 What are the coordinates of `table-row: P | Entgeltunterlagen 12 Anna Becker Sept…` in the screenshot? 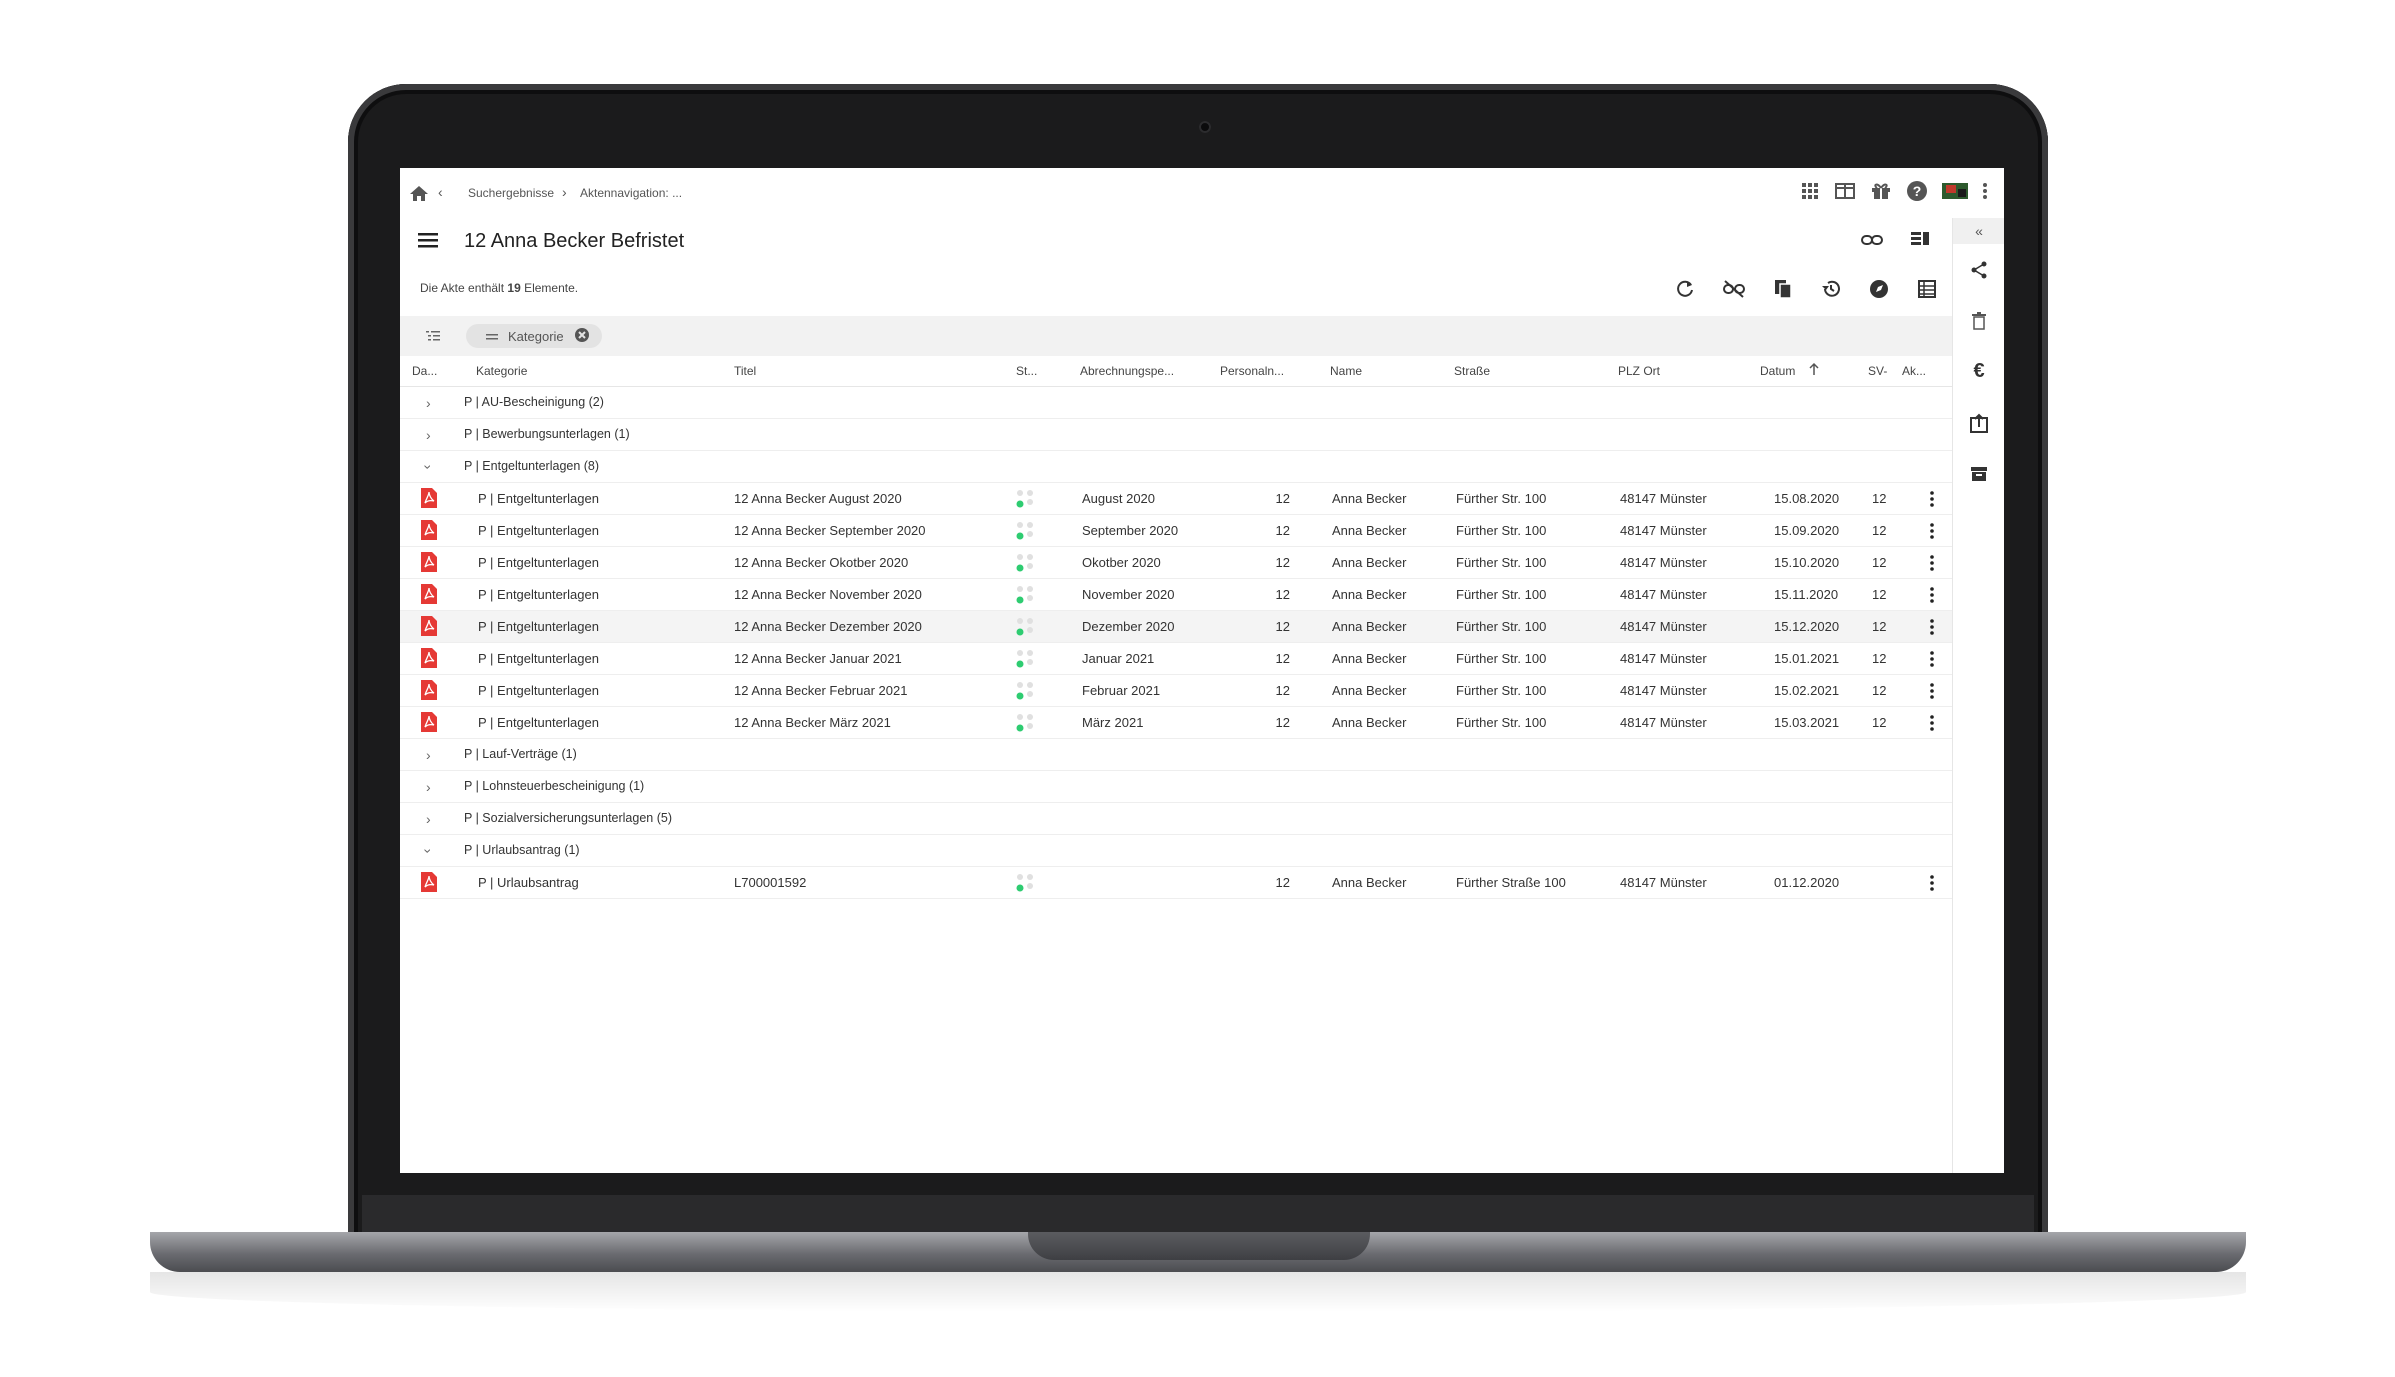 It's located at (1176, 531).